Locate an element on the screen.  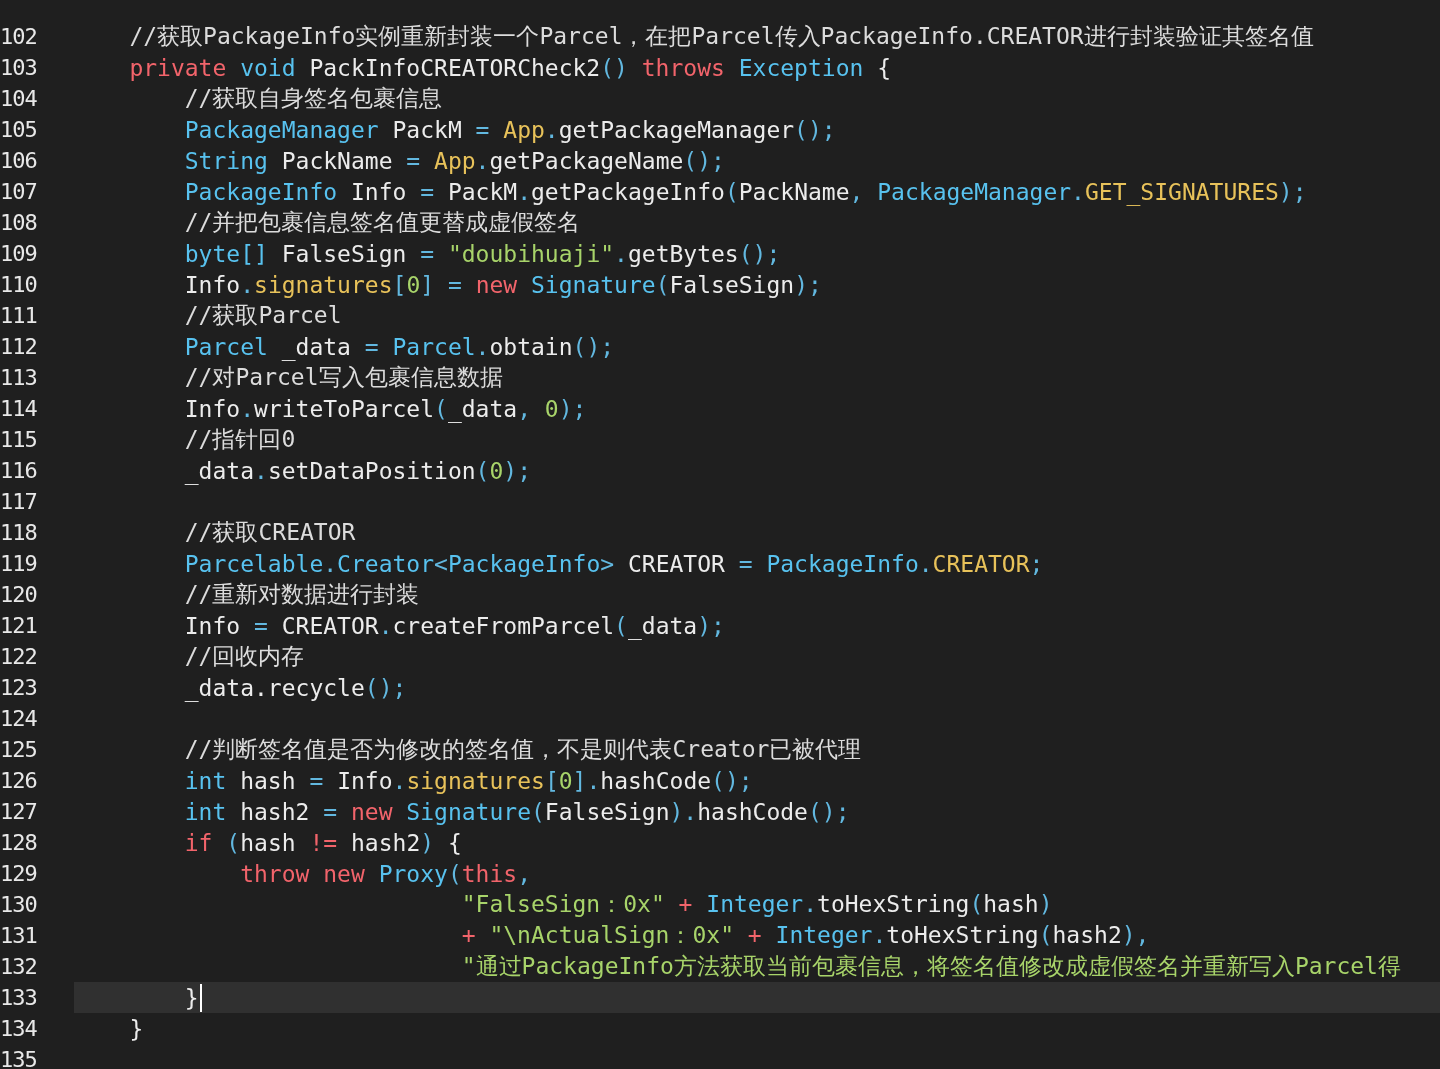
code-line: PackageInfo Info = PackM.getPackageInfo(PackName, PackageManager.GET_SIGNATURES); is located at coordinates (745, 191).